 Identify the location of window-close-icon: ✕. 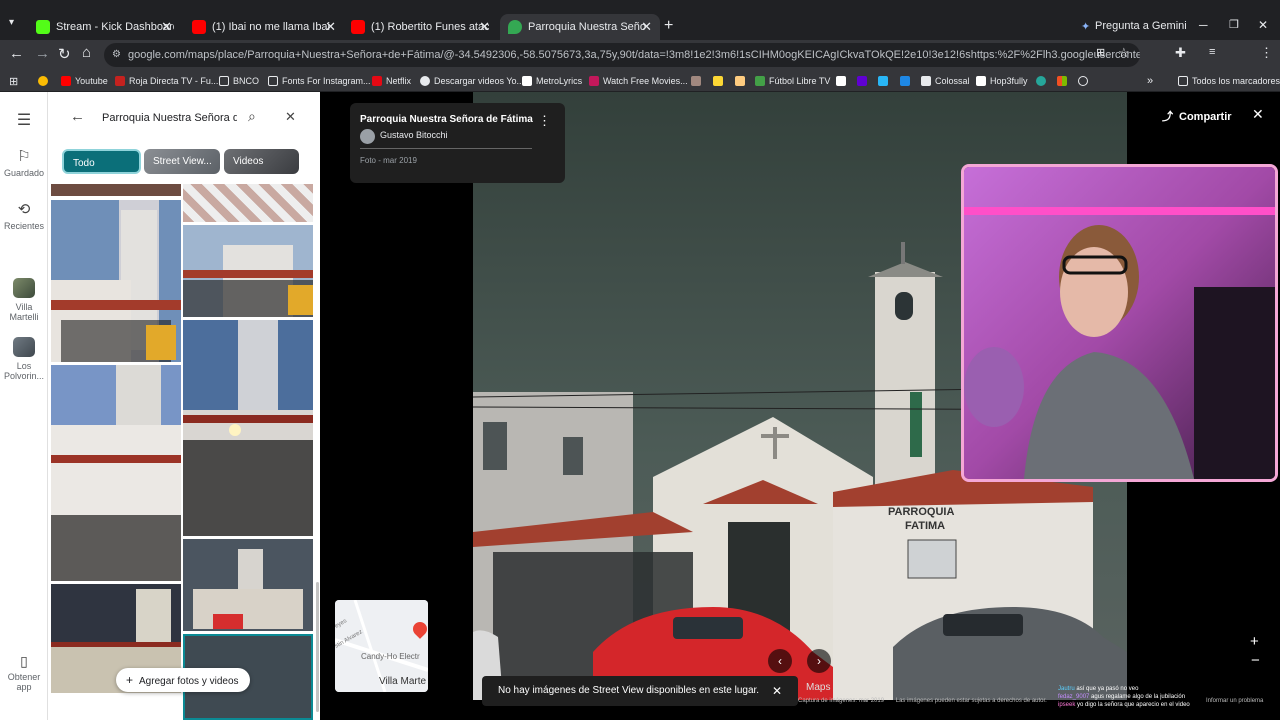
(1263, 25).